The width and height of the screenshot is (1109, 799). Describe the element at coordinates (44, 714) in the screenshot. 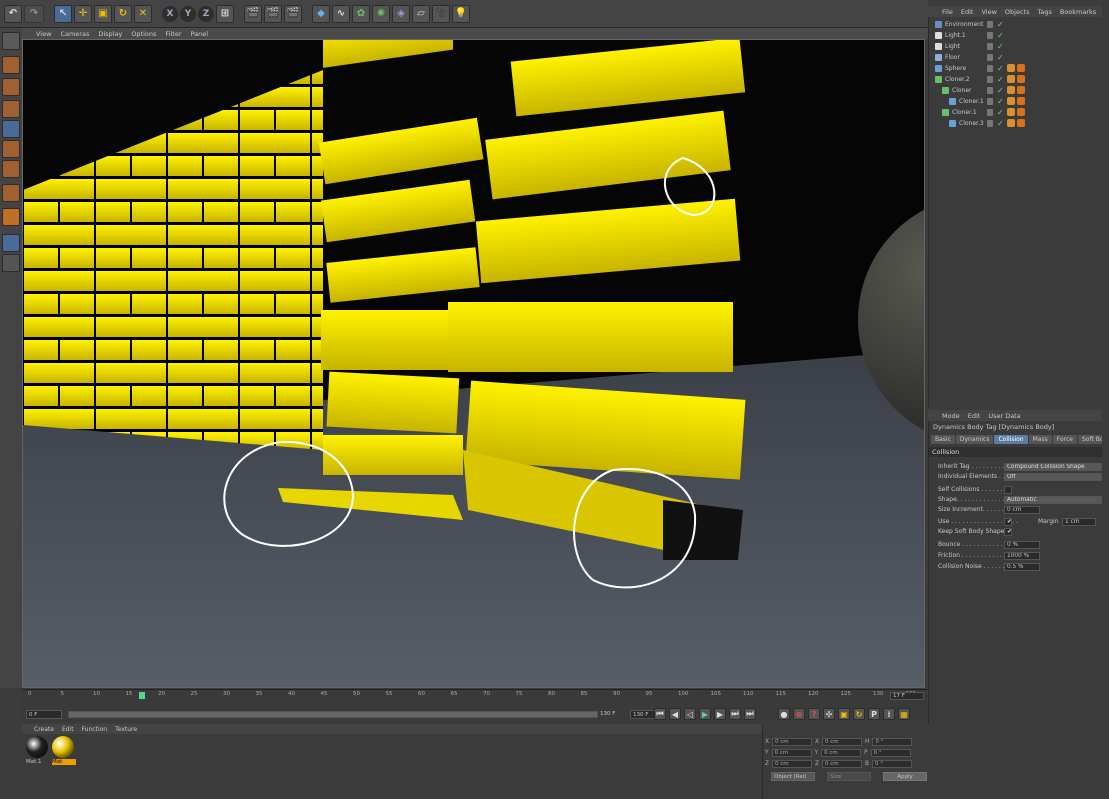

I see `start-frame-field: 0 F` at that location.